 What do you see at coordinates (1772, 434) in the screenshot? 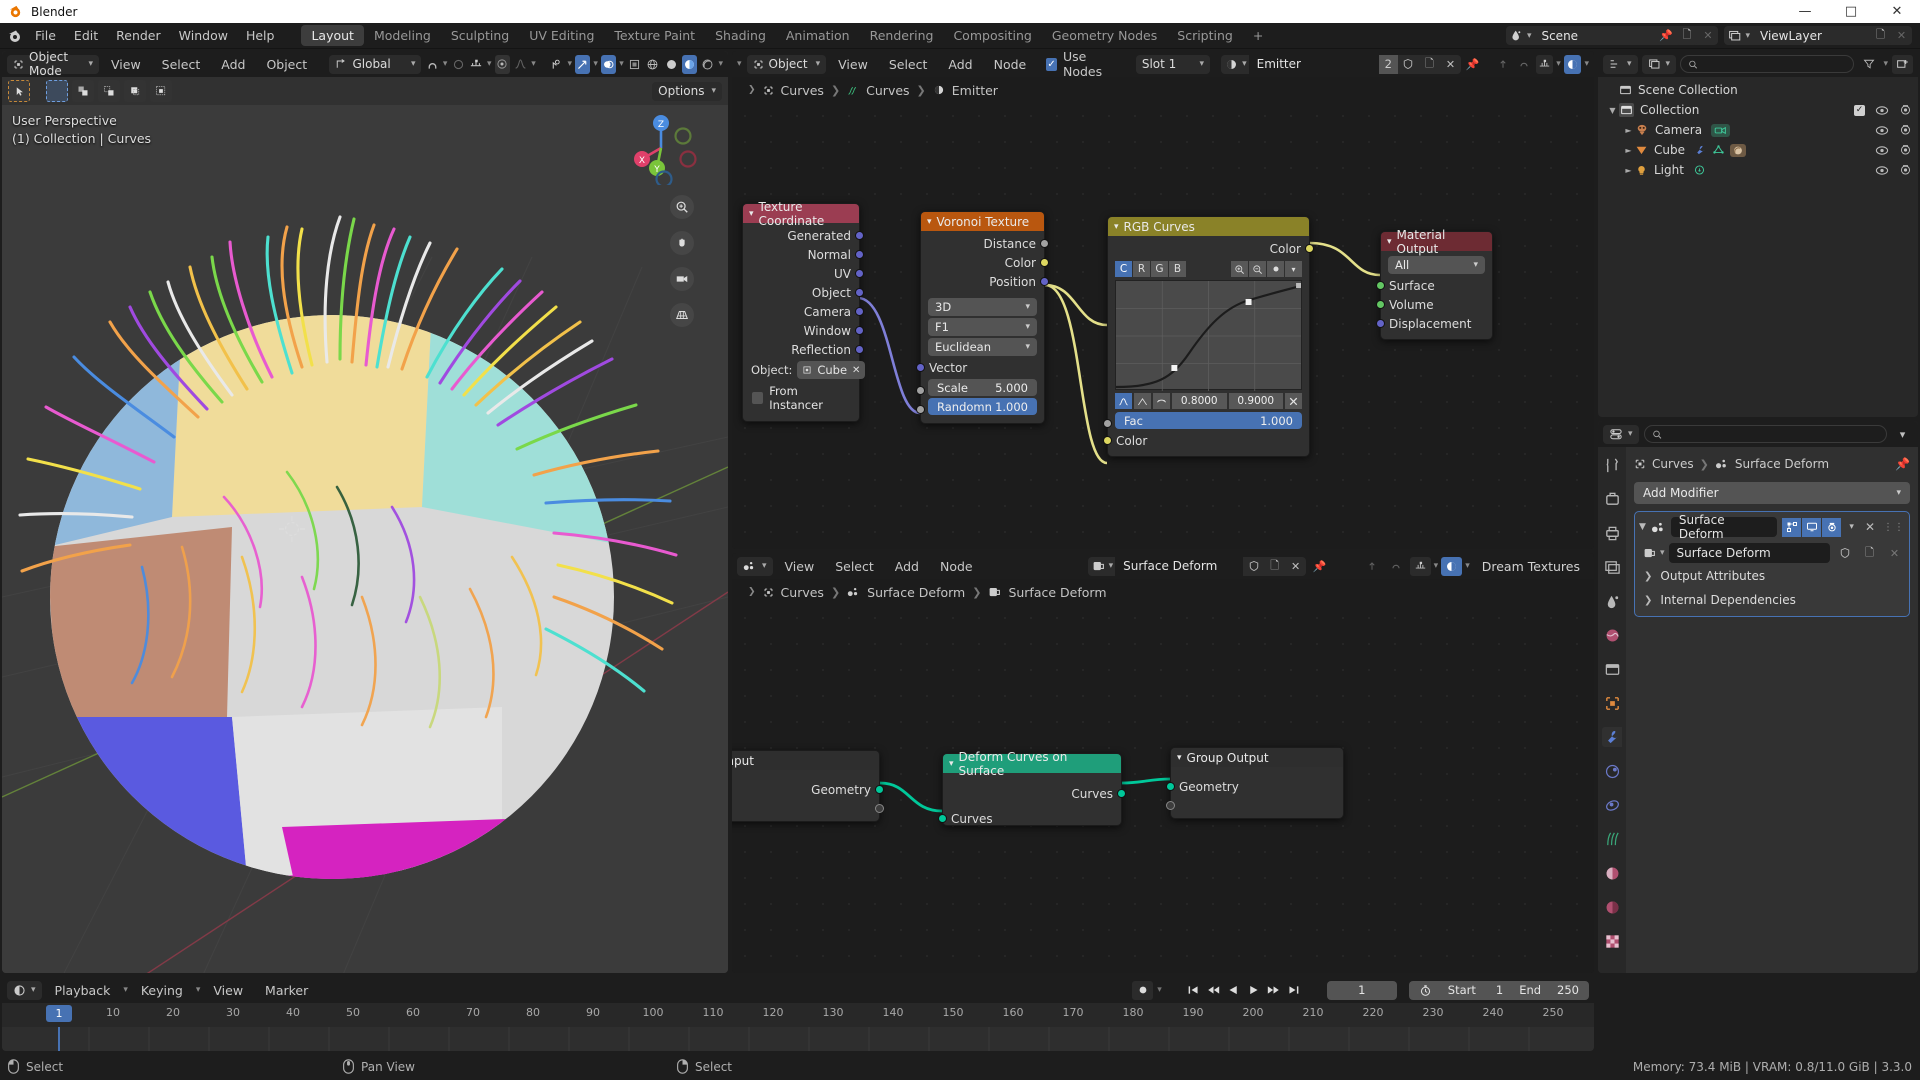
I see `properties-search-field` at bounding box center [1772, 434].